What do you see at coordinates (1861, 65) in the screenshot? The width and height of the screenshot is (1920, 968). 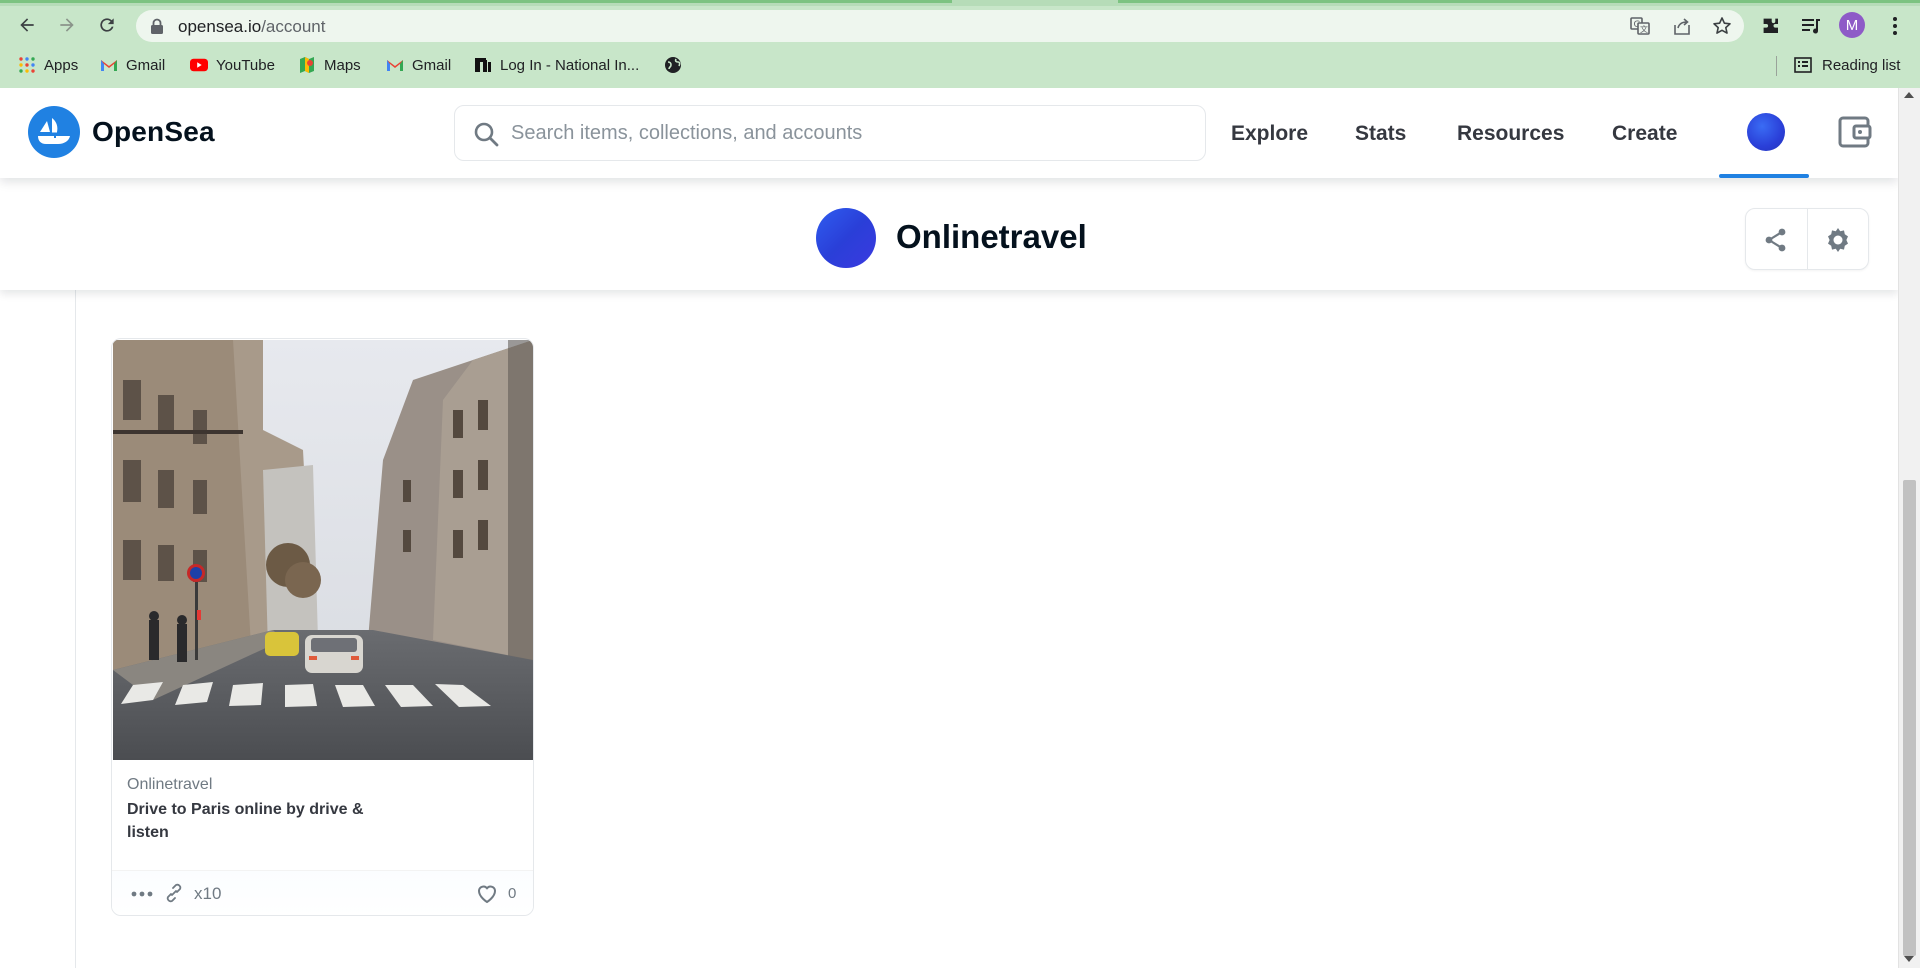 I see `reading-list-label: Reading list` at bounding box center [1861, 65].